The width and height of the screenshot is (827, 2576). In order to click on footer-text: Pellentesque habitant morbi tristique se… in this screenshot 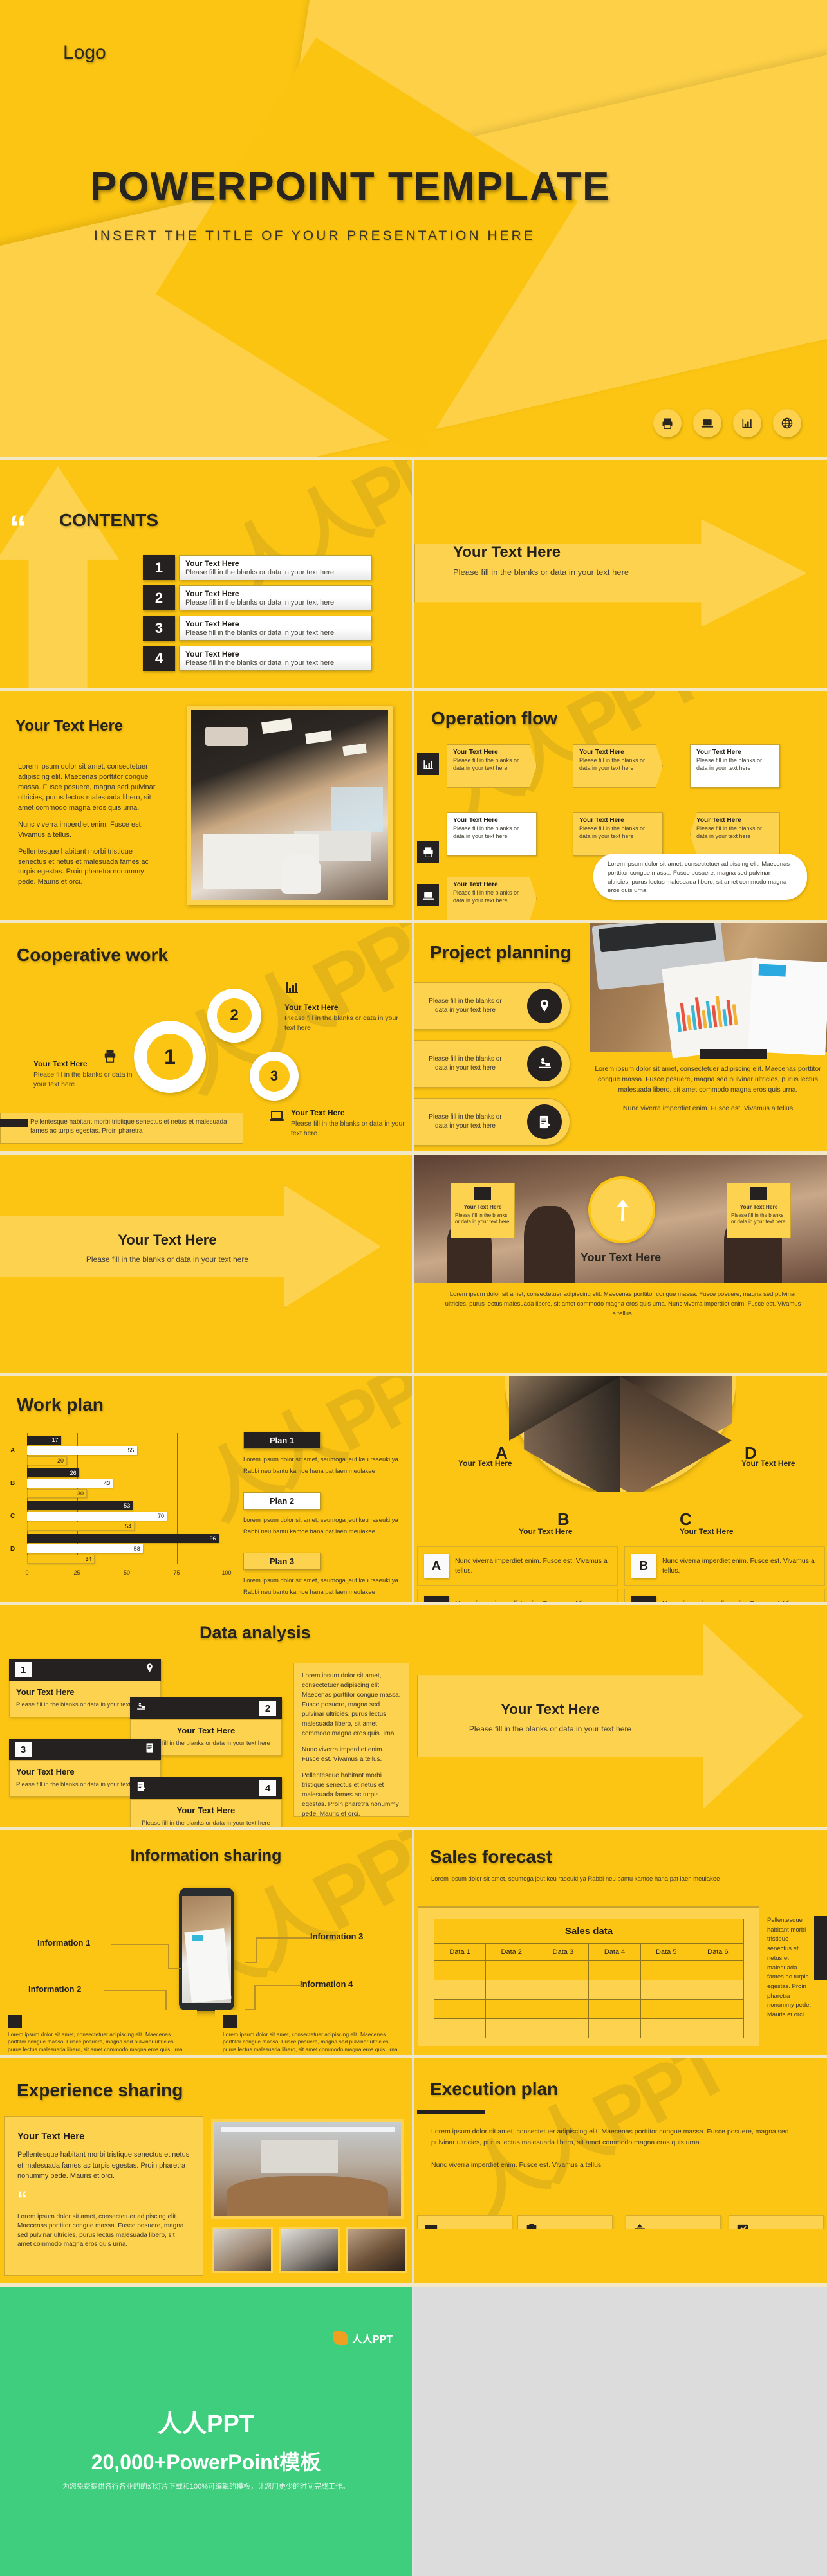, I will do `click(128, 1127)`.